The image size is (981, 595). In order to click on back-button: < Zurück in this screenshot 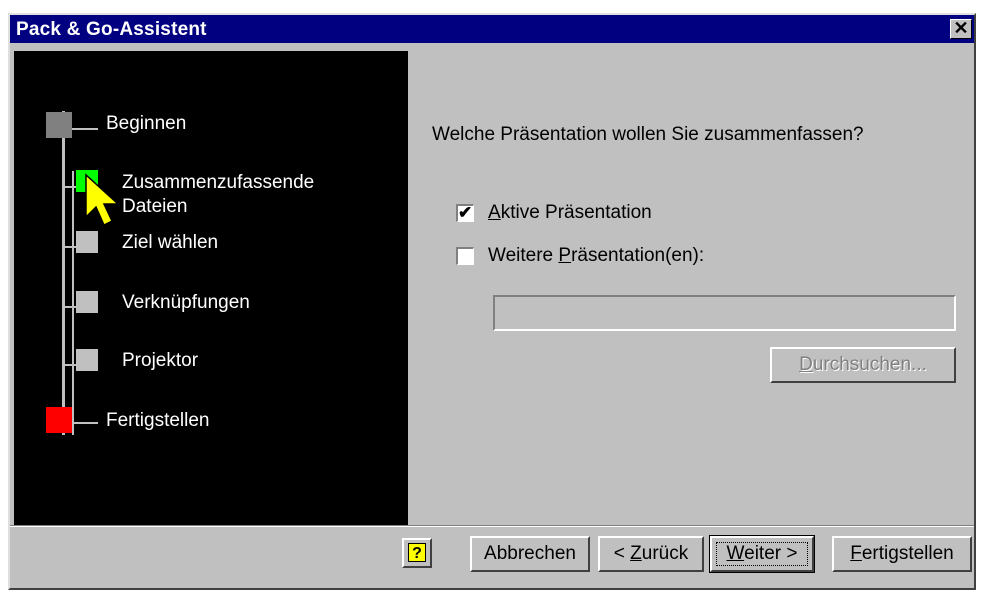, I will do `click(651, 554)`.